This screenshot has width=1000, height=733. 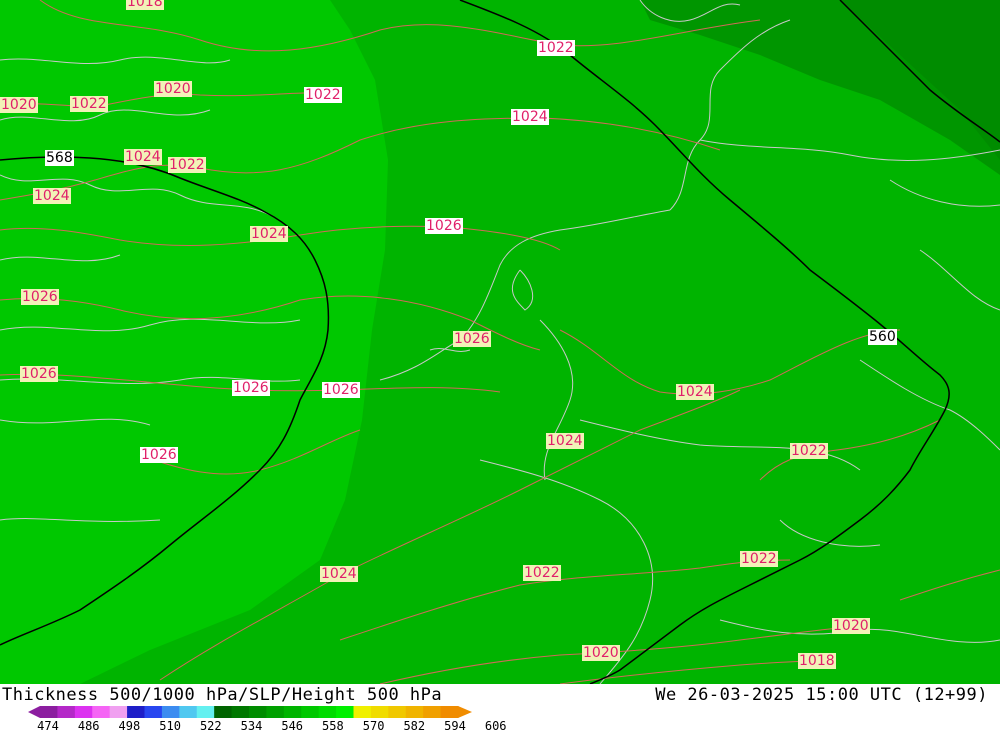 I want to click on height-label: 560, so click(x=882, y=337).